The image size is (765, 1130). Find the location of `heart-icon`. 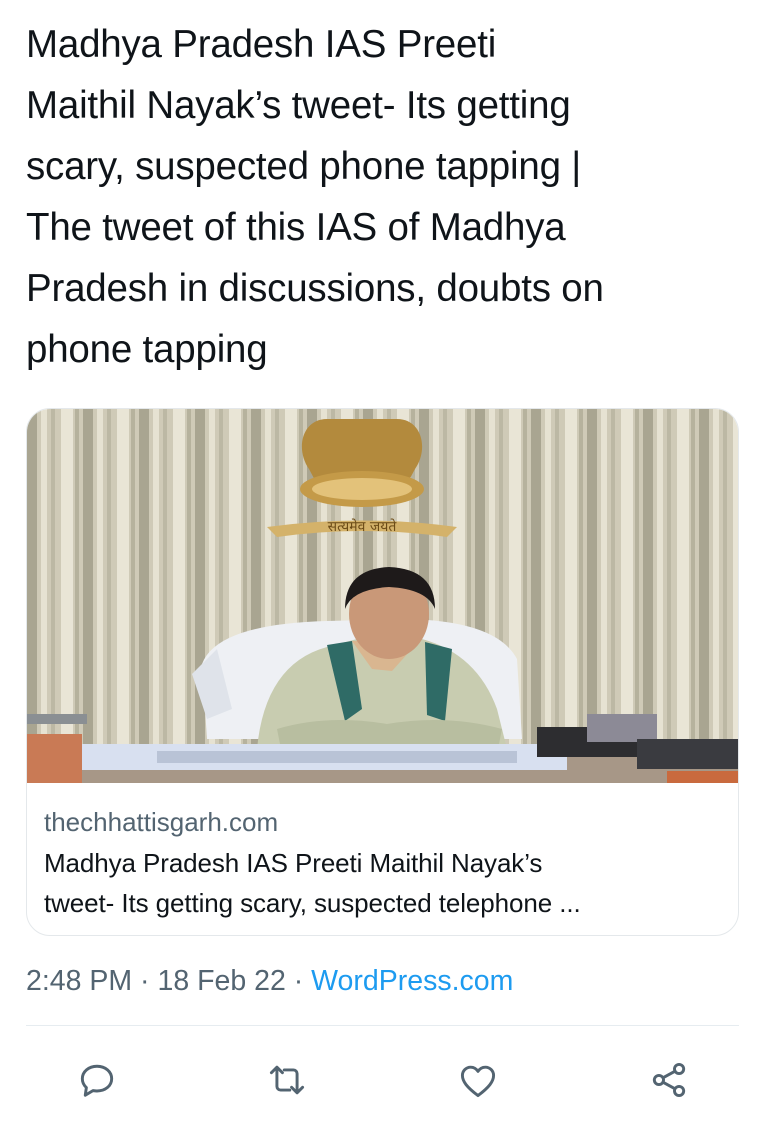

heart-icon is located at coordinates (478, 1081).